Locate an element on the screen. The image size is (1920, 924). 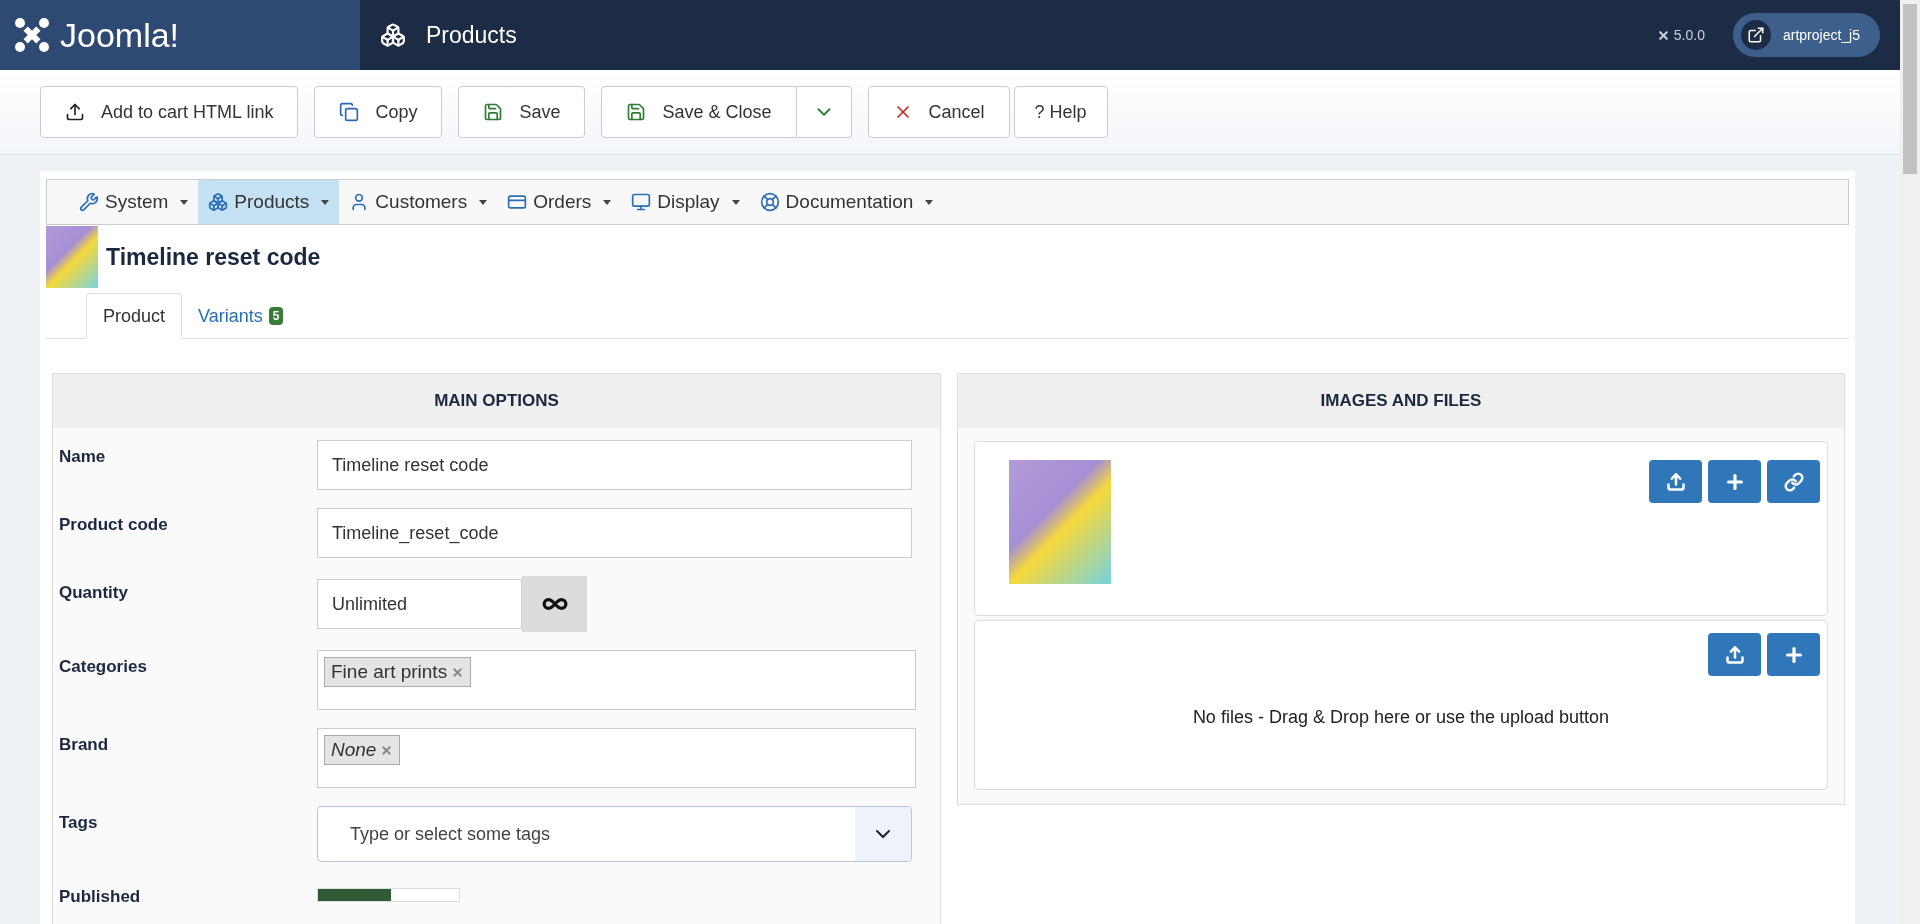
scrollbar is located at coordinates (1910, 462).